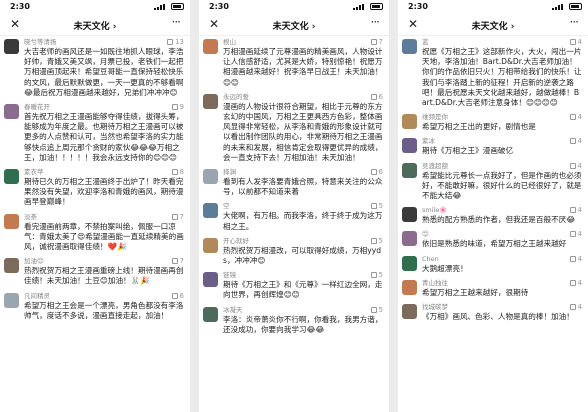 The width and height of the screenshot is (588, 412). Describe the element at coordinates (479, 127) in the screenshot. I see `comment-text: 希望万相之王出的更好，剧情也是` at that location.